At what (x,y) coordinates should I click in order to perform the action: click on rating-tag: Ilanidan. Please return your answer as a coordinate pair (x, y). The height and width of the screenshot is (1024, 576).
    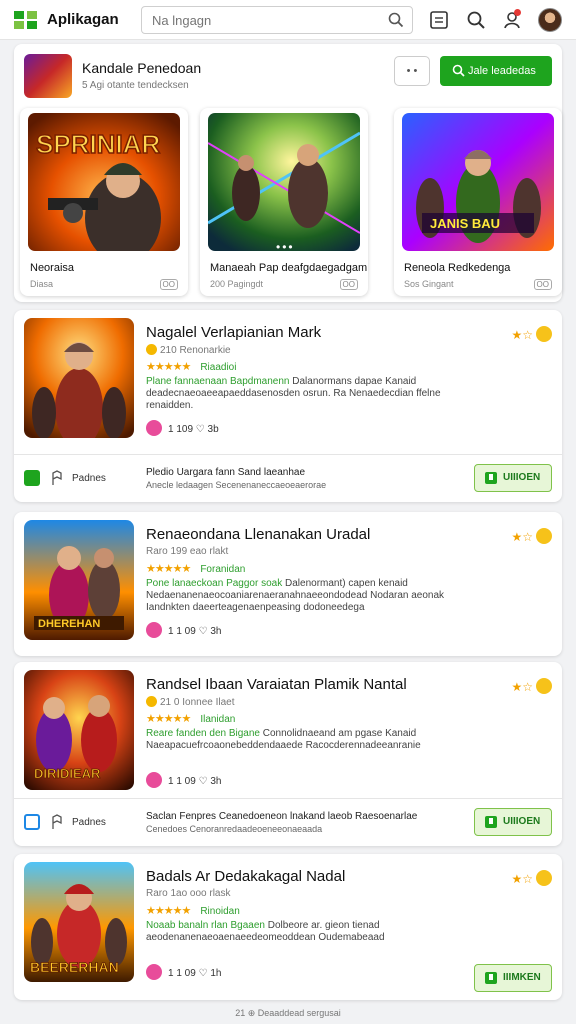
    Looking at the image, I should click on (218, 719).